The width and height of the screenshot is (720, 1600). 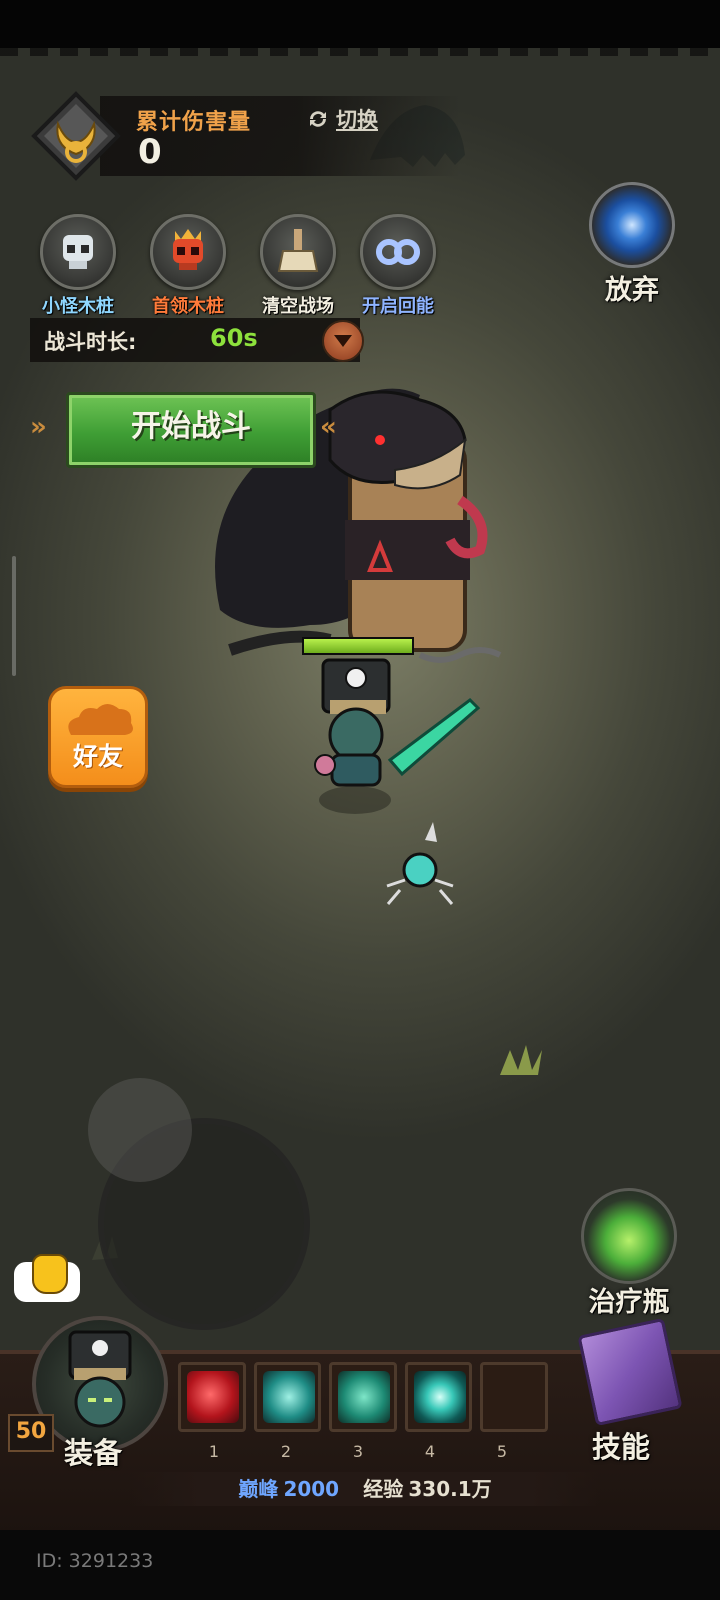 What do you see at coordinates (31, 1433) in the screenshot?
I see `hero-level-badge: 50` at bounding box center [31, 1433].